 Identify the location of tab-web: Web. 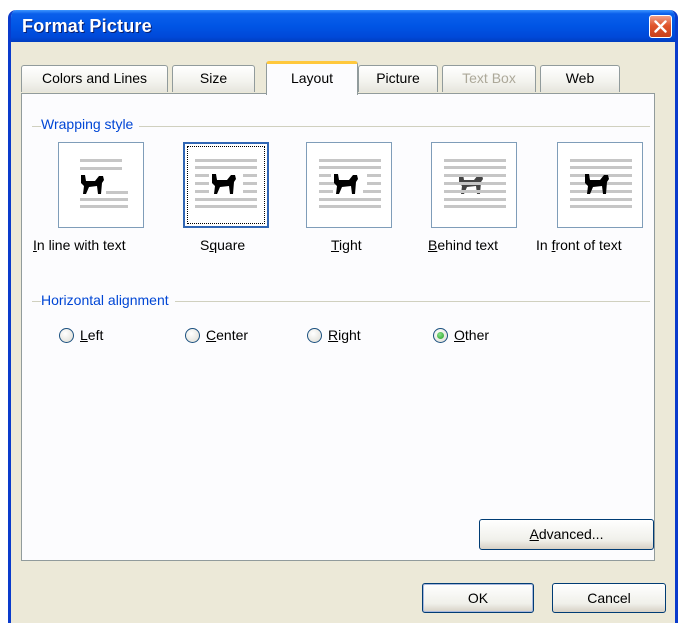
(580, 78).